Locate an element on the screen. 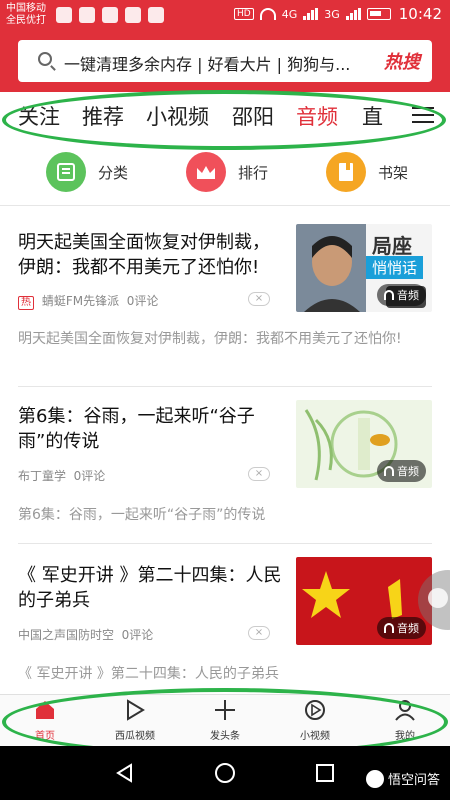 The width and height of the screenshot is (450, 800). thumb-title: 局座 is located at coordinates (392, 246).